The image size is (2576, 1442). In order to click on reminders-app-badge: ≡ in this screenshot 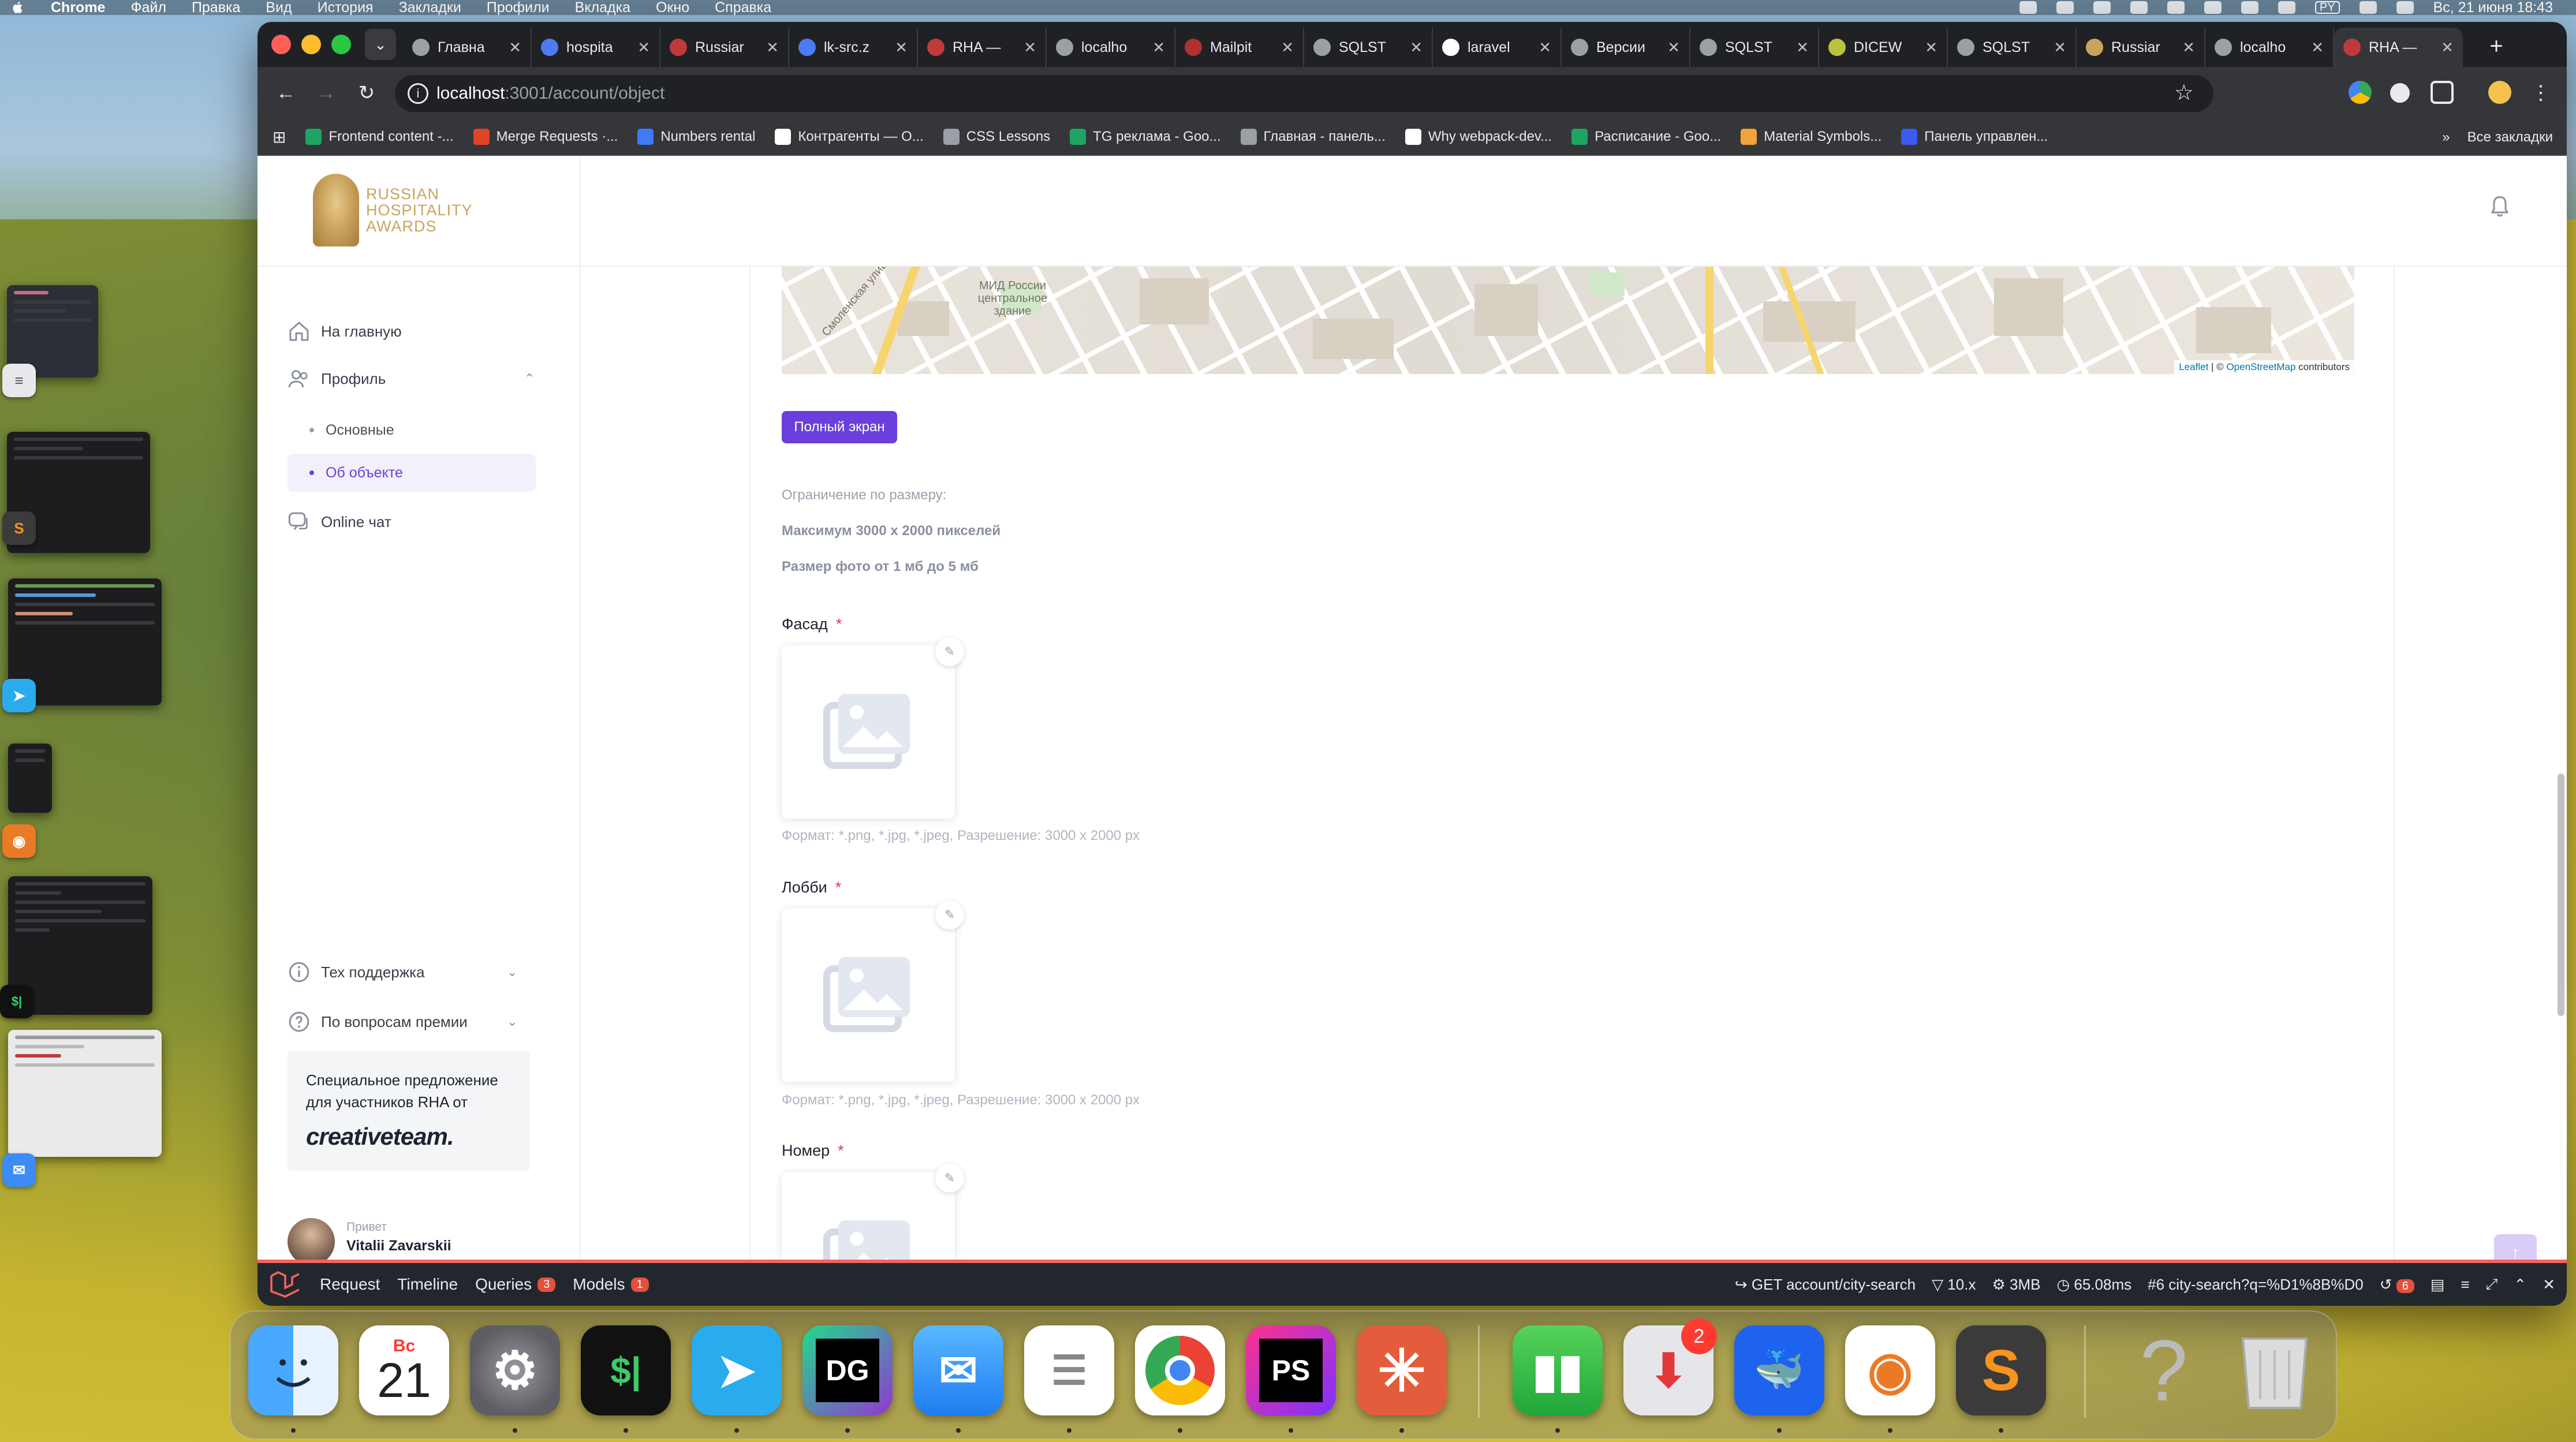, I will do `click(19, 380)`.